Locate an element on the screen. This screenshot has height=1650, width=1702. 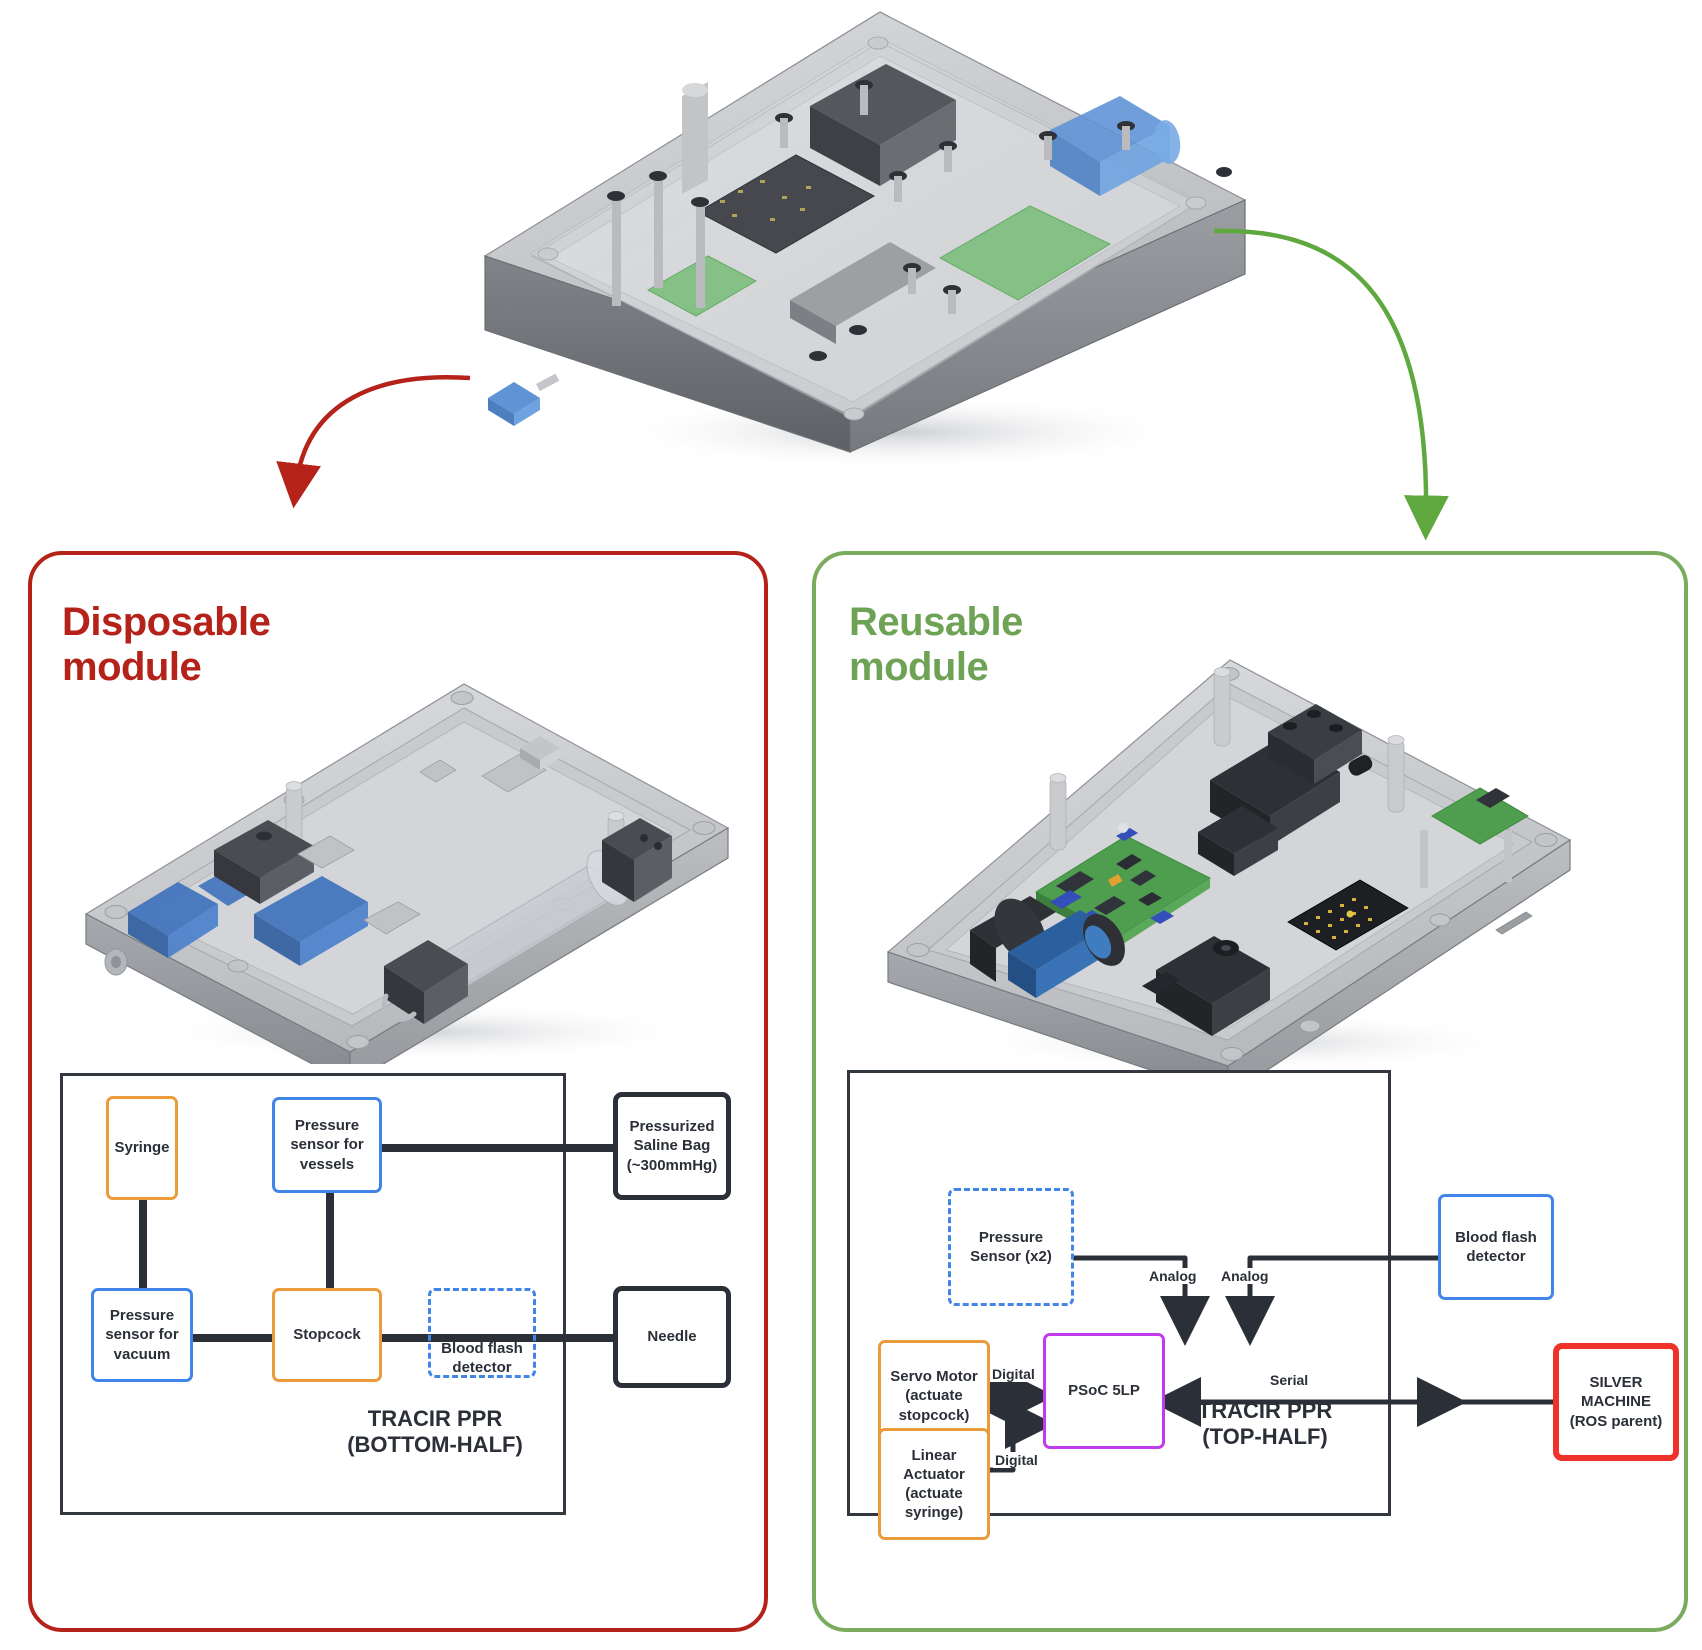
signal-label-digital-servo: Digital is located at coordinates (1013, 1374).